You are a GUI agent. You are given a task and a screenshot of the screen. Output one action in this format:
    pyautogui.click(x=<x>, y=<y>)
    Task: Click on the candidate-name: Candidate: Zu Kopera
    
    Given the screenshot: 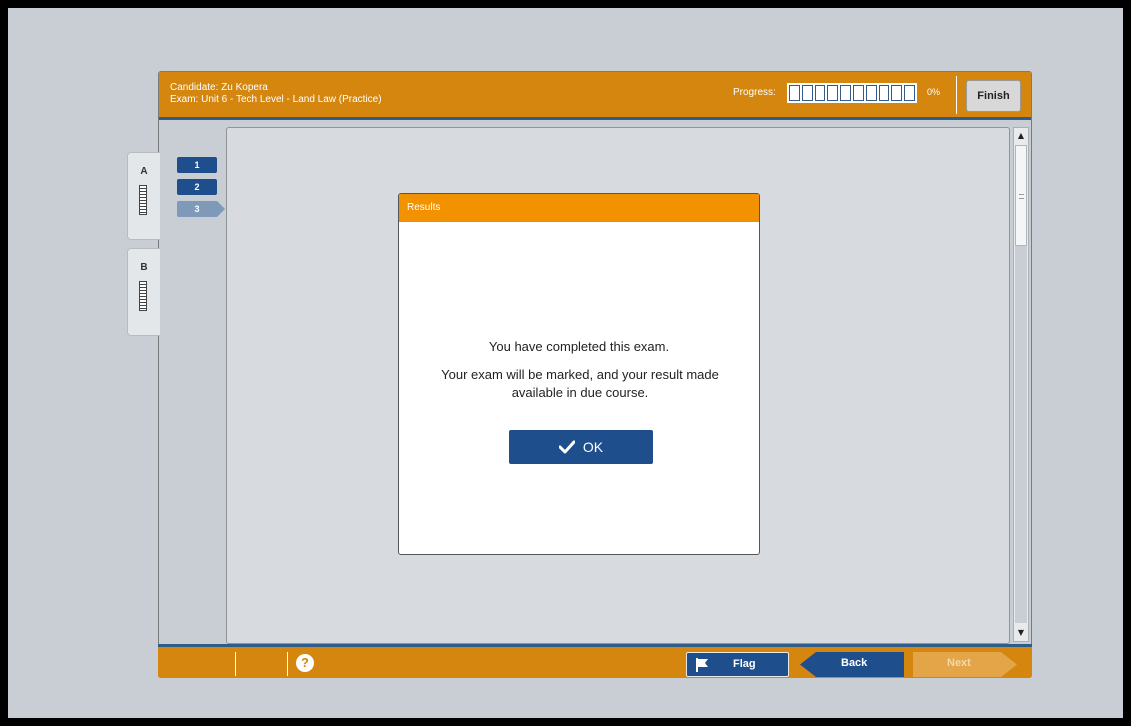 What is the action you would take?
    pyautogui.click(x=219, y=87)
    